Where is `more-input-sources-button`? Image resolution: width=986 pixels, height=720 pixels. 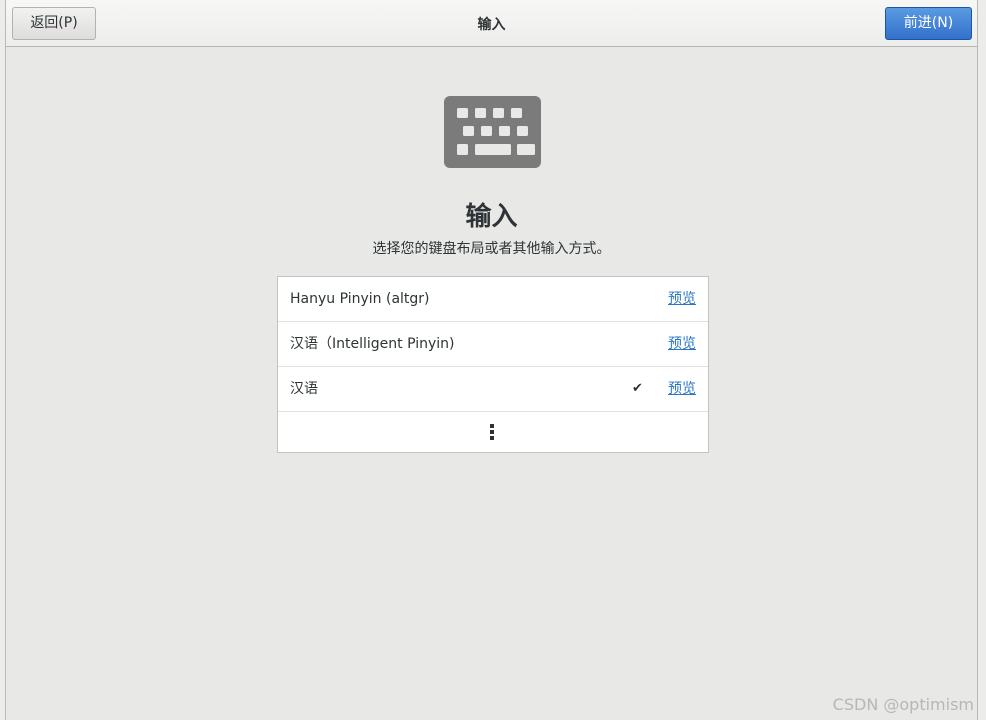
more-input-sources-button is located at coordinates (493, 432).